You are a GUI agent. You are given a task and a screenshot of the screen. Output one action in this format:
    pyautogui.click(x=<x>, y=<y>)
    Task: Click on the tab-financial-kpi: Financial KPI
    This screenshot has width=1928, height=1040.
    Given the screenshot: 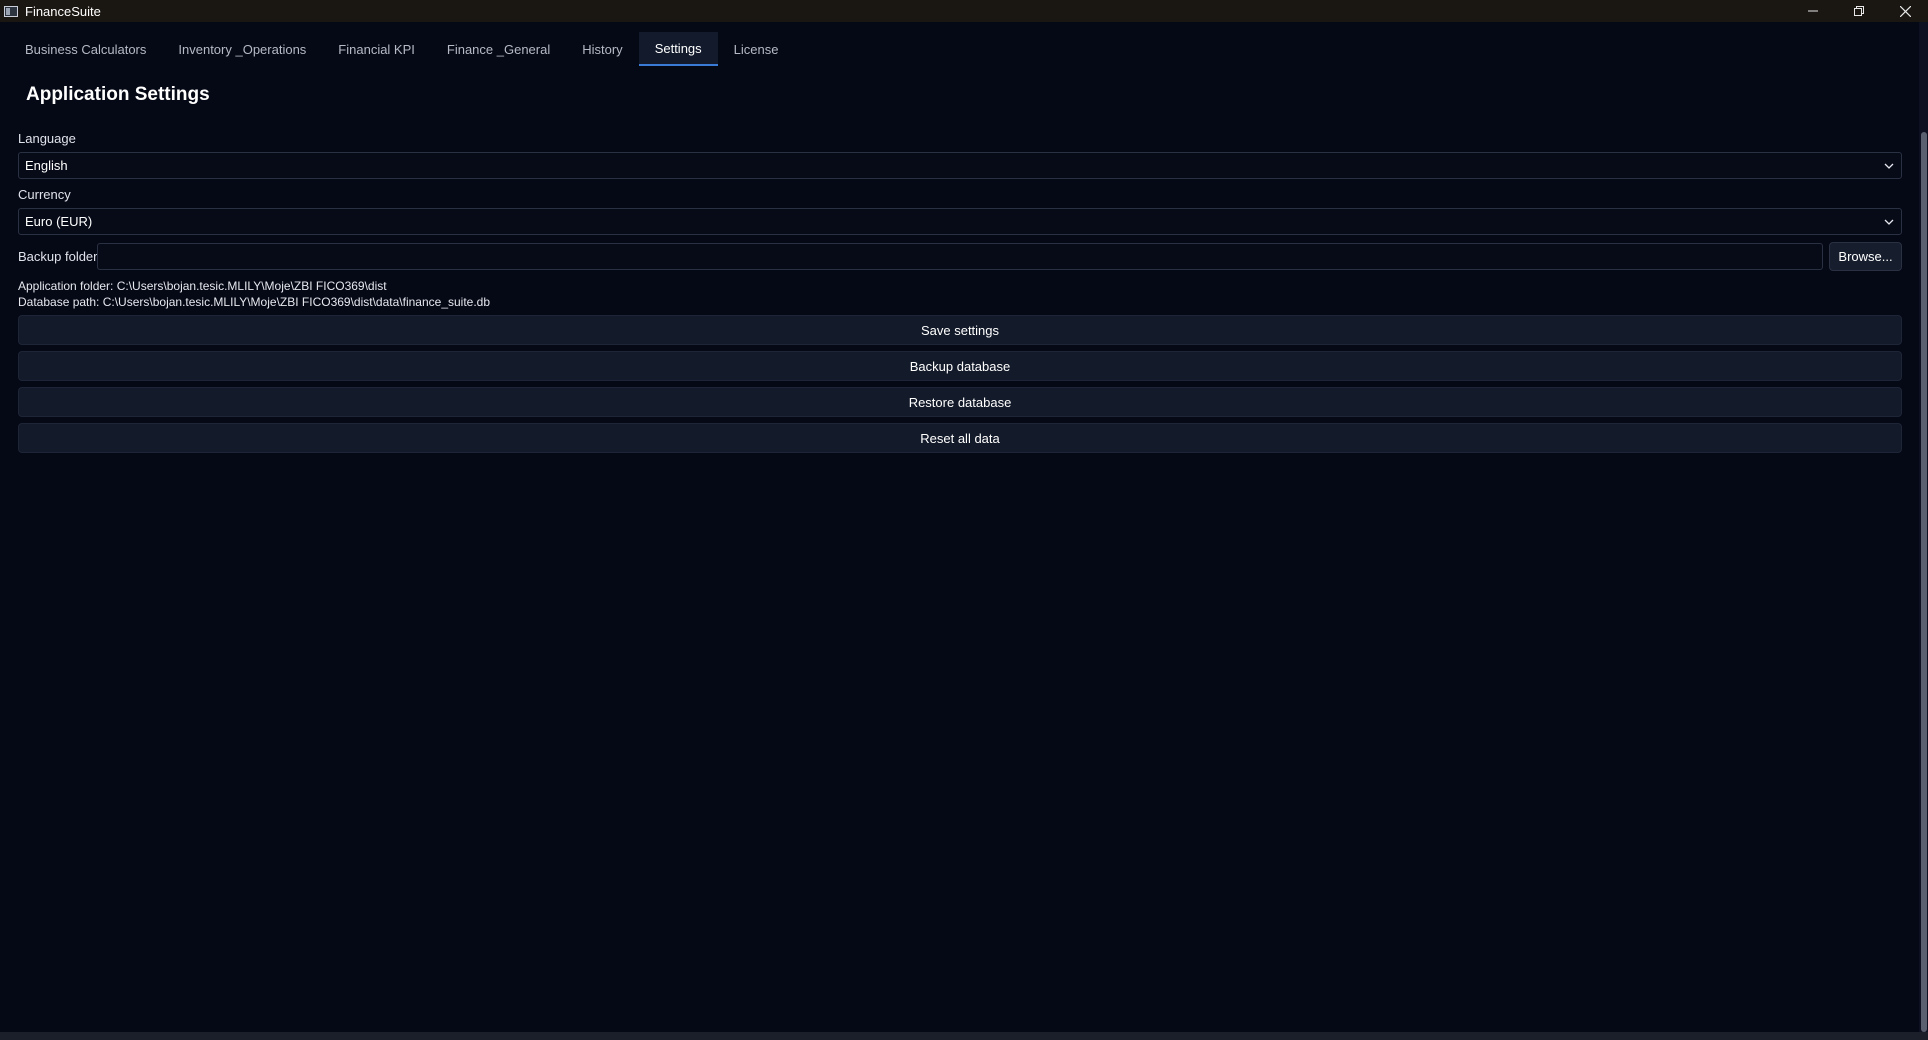 What is the action you would take?
    pyautogui.click(x=376, y=49)
    